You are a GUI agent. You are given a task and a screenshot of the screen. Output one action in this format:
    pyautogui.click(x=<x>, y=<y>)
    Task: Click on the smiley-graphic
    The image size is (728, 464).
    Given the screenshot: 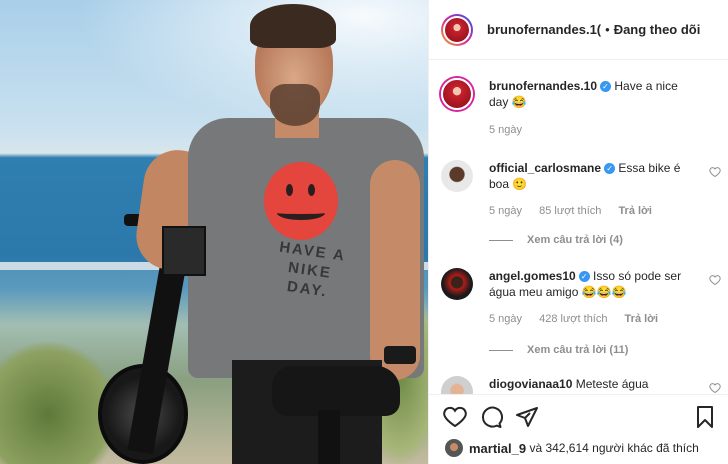 What is the action you would take?
    pyautogui.click(x=301, y=201)
    